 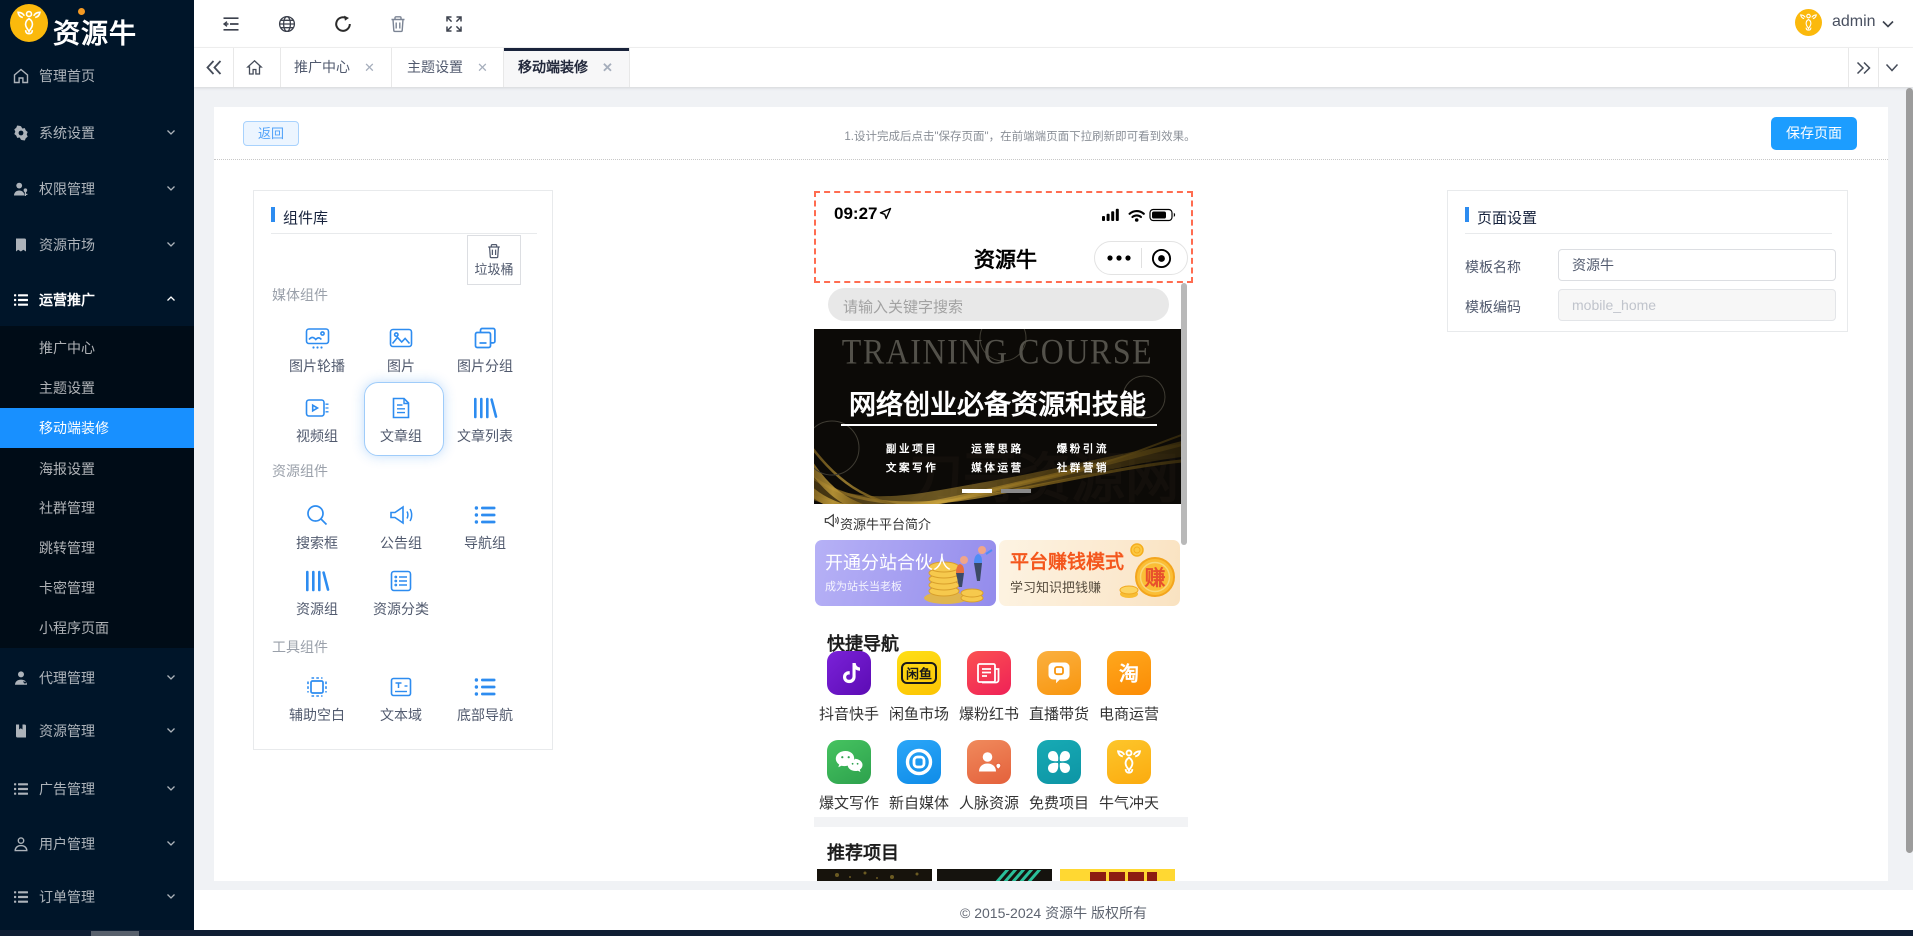 What do you see at coordinates (1129, 674) in the screenshot?
I see `svg-text: 淘` at bounding box center [1129, 674].